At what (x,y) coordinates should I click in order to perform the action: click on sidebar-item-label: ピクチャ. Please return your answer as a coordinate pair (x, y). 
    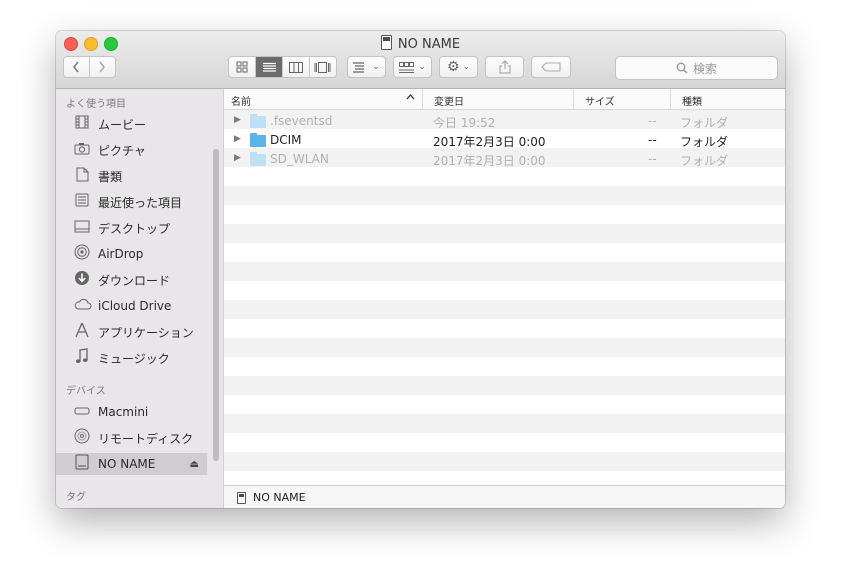
    Looking at the image, I should click on (122, 150).